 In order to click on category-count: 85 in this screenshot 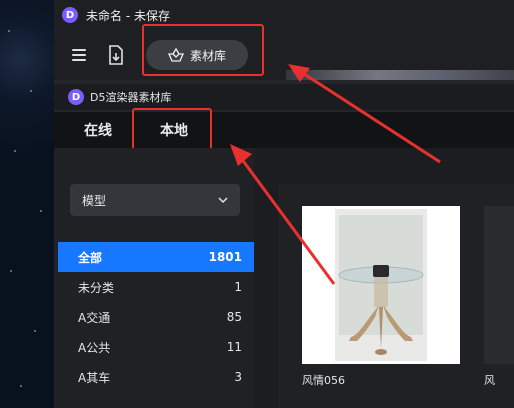, I will do `click(234, 317)`.